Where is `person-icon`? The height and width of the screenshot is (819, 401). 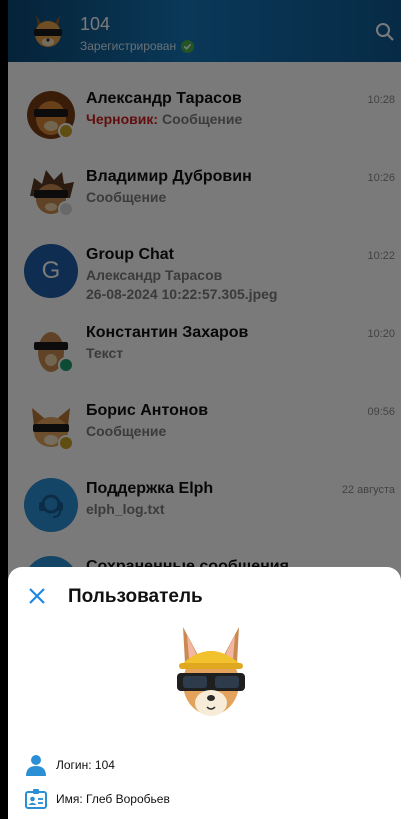 person-icon is located at coordinates (36, 765).